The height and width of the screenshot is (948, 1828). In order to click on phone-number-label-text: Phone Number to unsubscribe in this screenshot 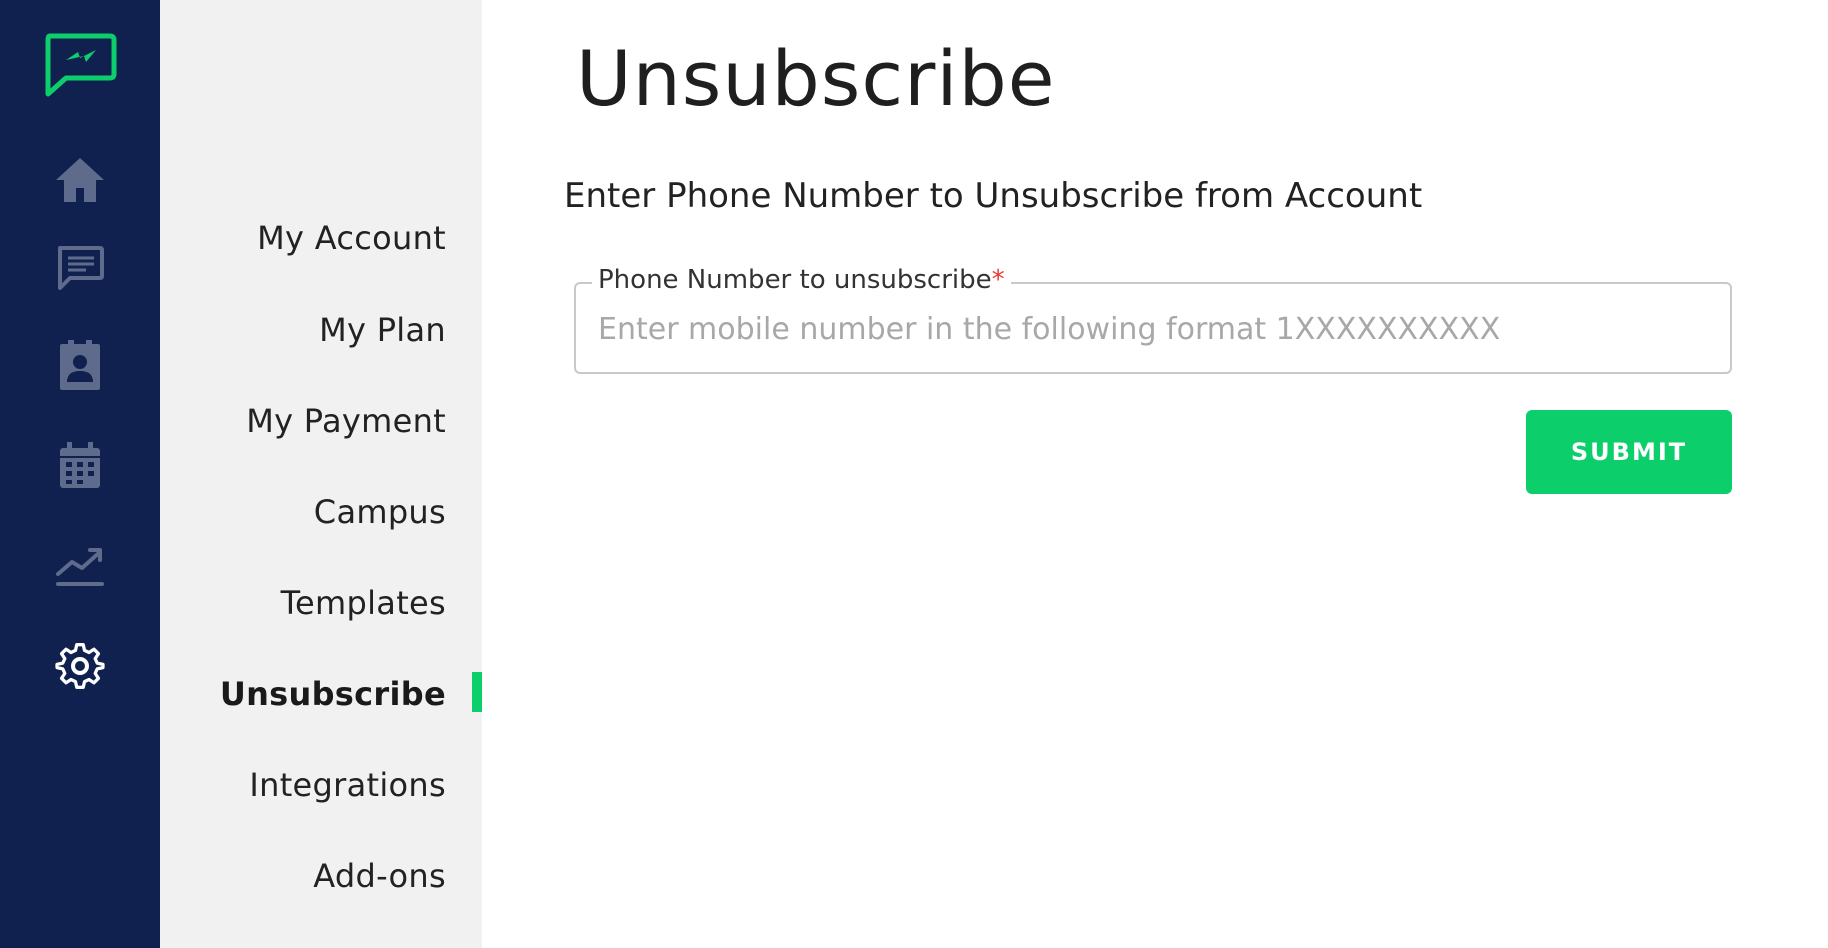, I will do `click(795, 280)`.